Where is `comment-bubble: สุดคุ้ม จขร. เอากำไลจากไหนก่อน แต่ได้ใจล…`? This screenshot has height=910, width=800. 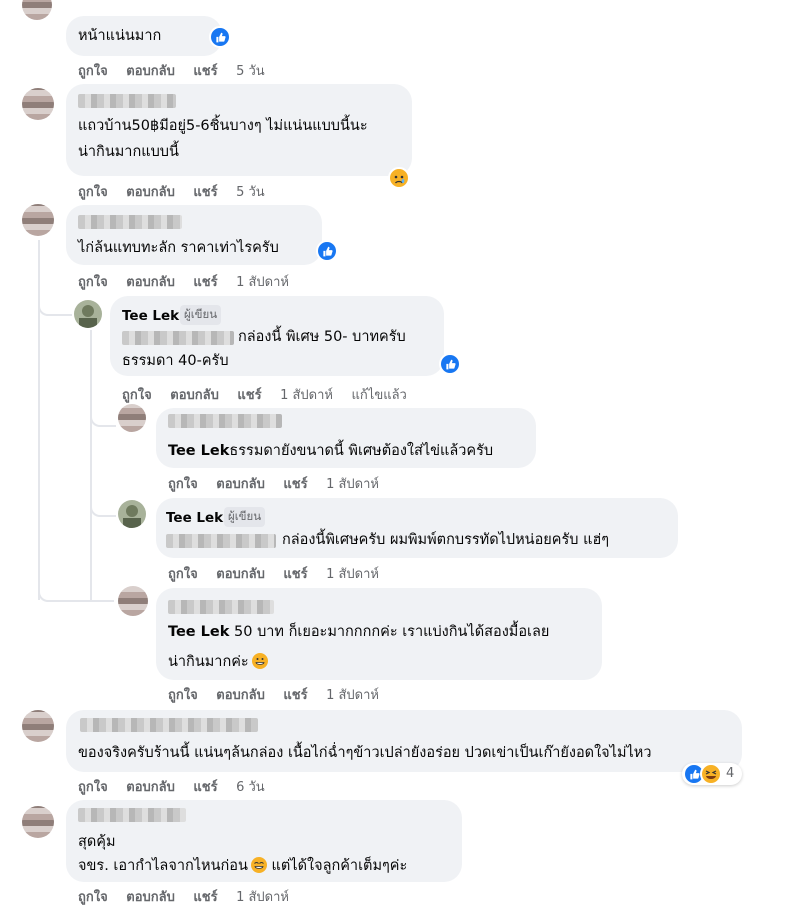
comment-bubble: สุดคุ้ม จขร. เอากำไลจากไหนก่อน แต่ได้ใจล… is located at coordinates (264, 841).